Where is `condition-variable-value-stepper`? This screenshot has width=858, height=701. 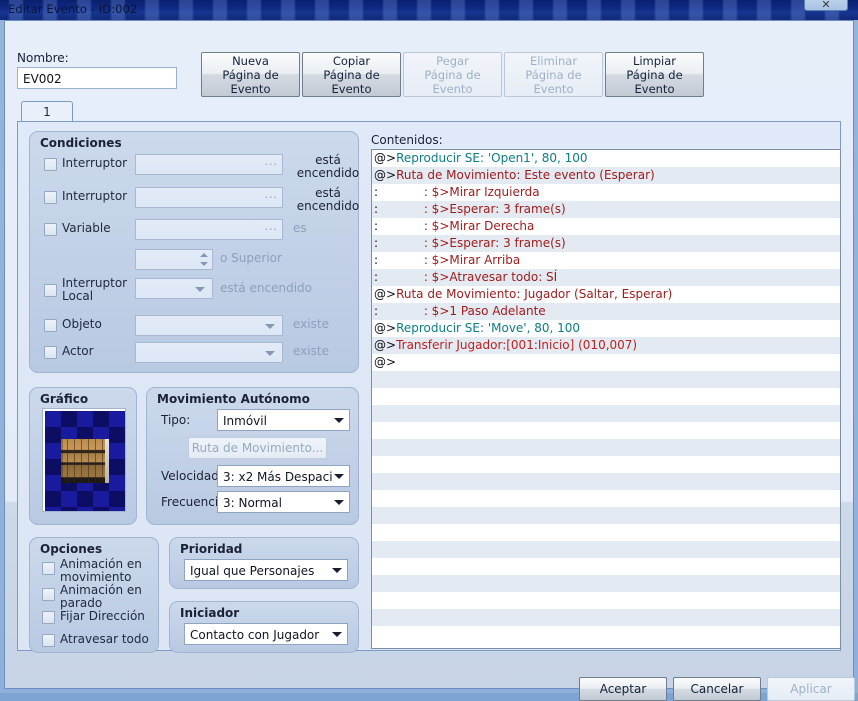 condition-variable-value-stepper is located at coordinates (174, 259).